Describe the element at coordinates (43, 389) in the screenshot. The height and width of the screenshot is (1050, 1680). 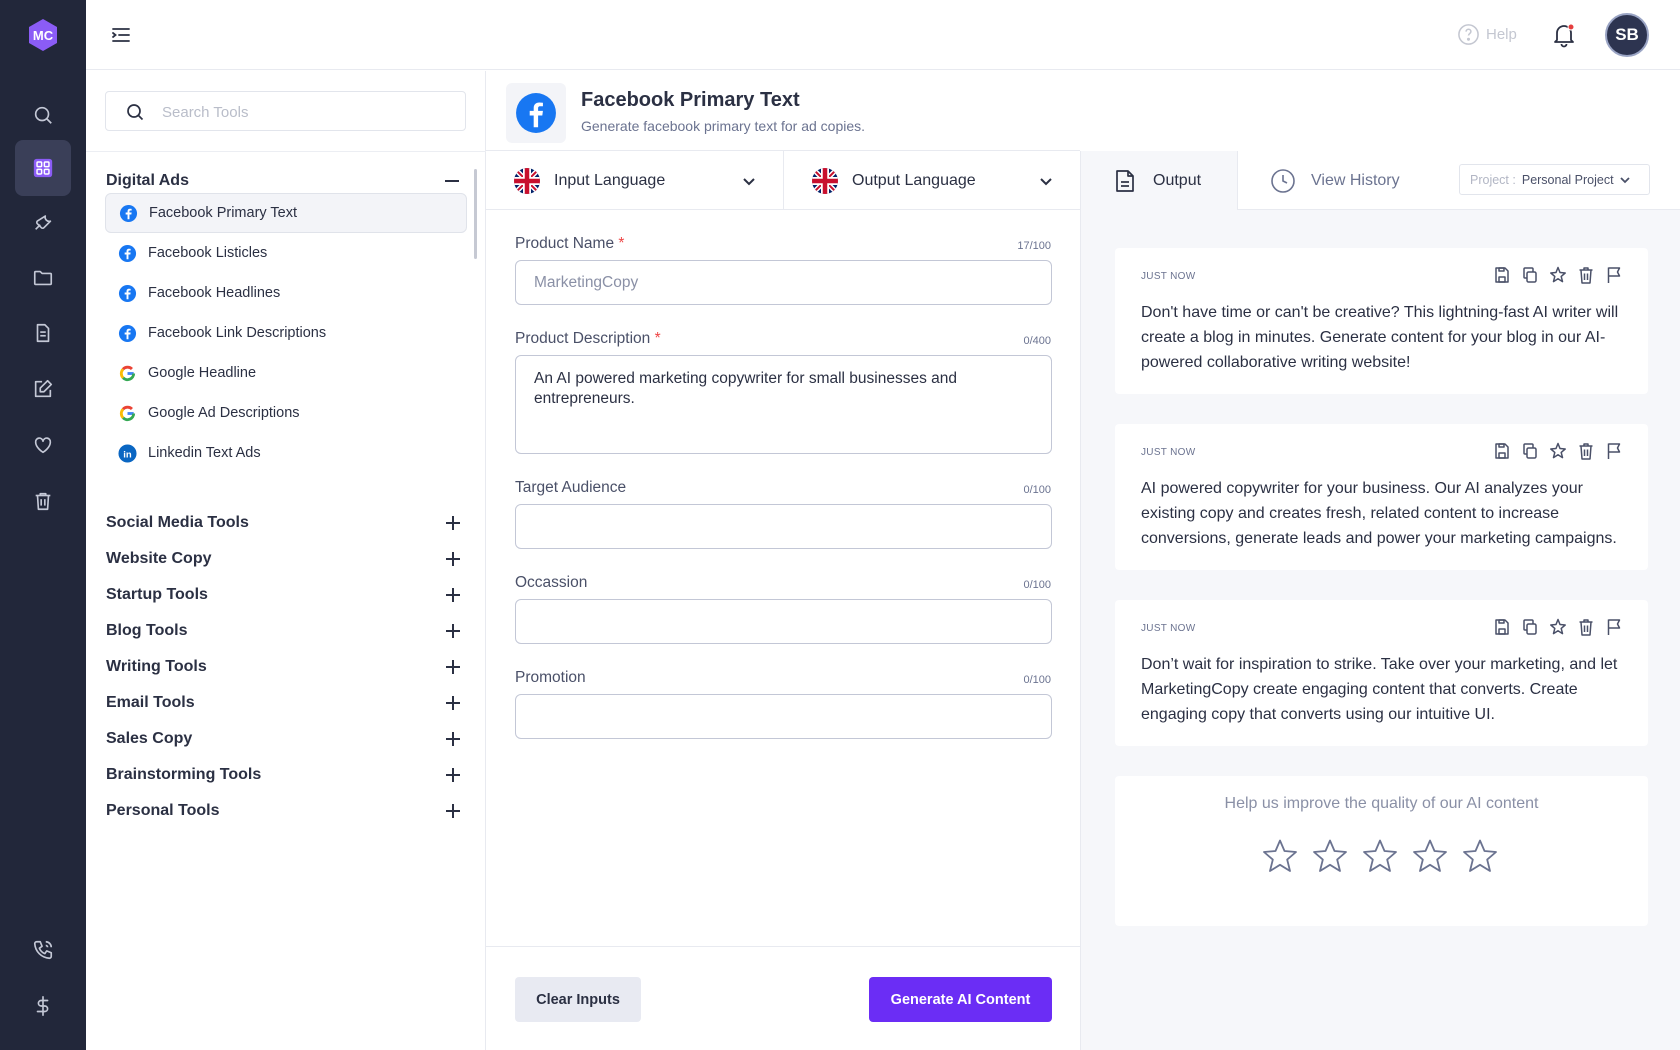
I see `rail-edit-button` at that location.